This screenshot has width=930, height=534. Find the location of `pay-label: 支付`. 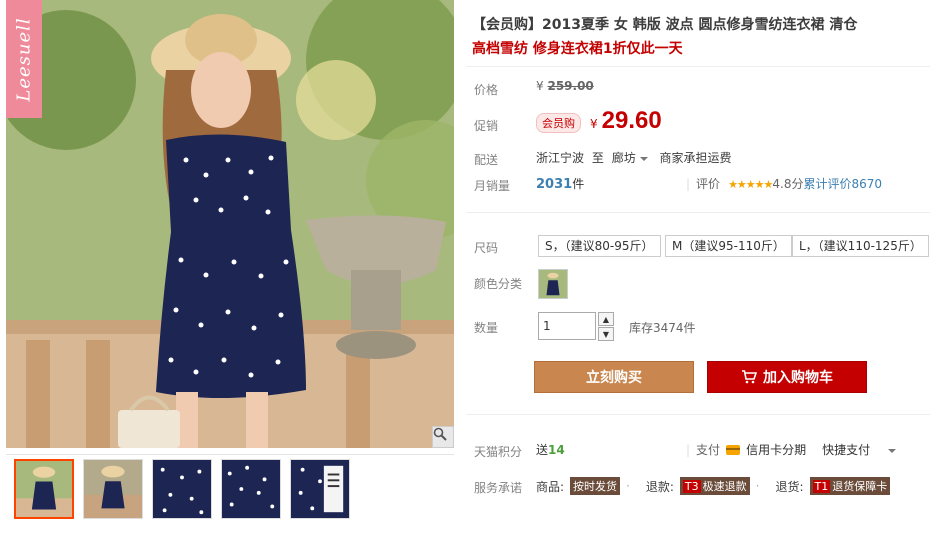

pay-label: 支付 is located at coordinates (708, 450).